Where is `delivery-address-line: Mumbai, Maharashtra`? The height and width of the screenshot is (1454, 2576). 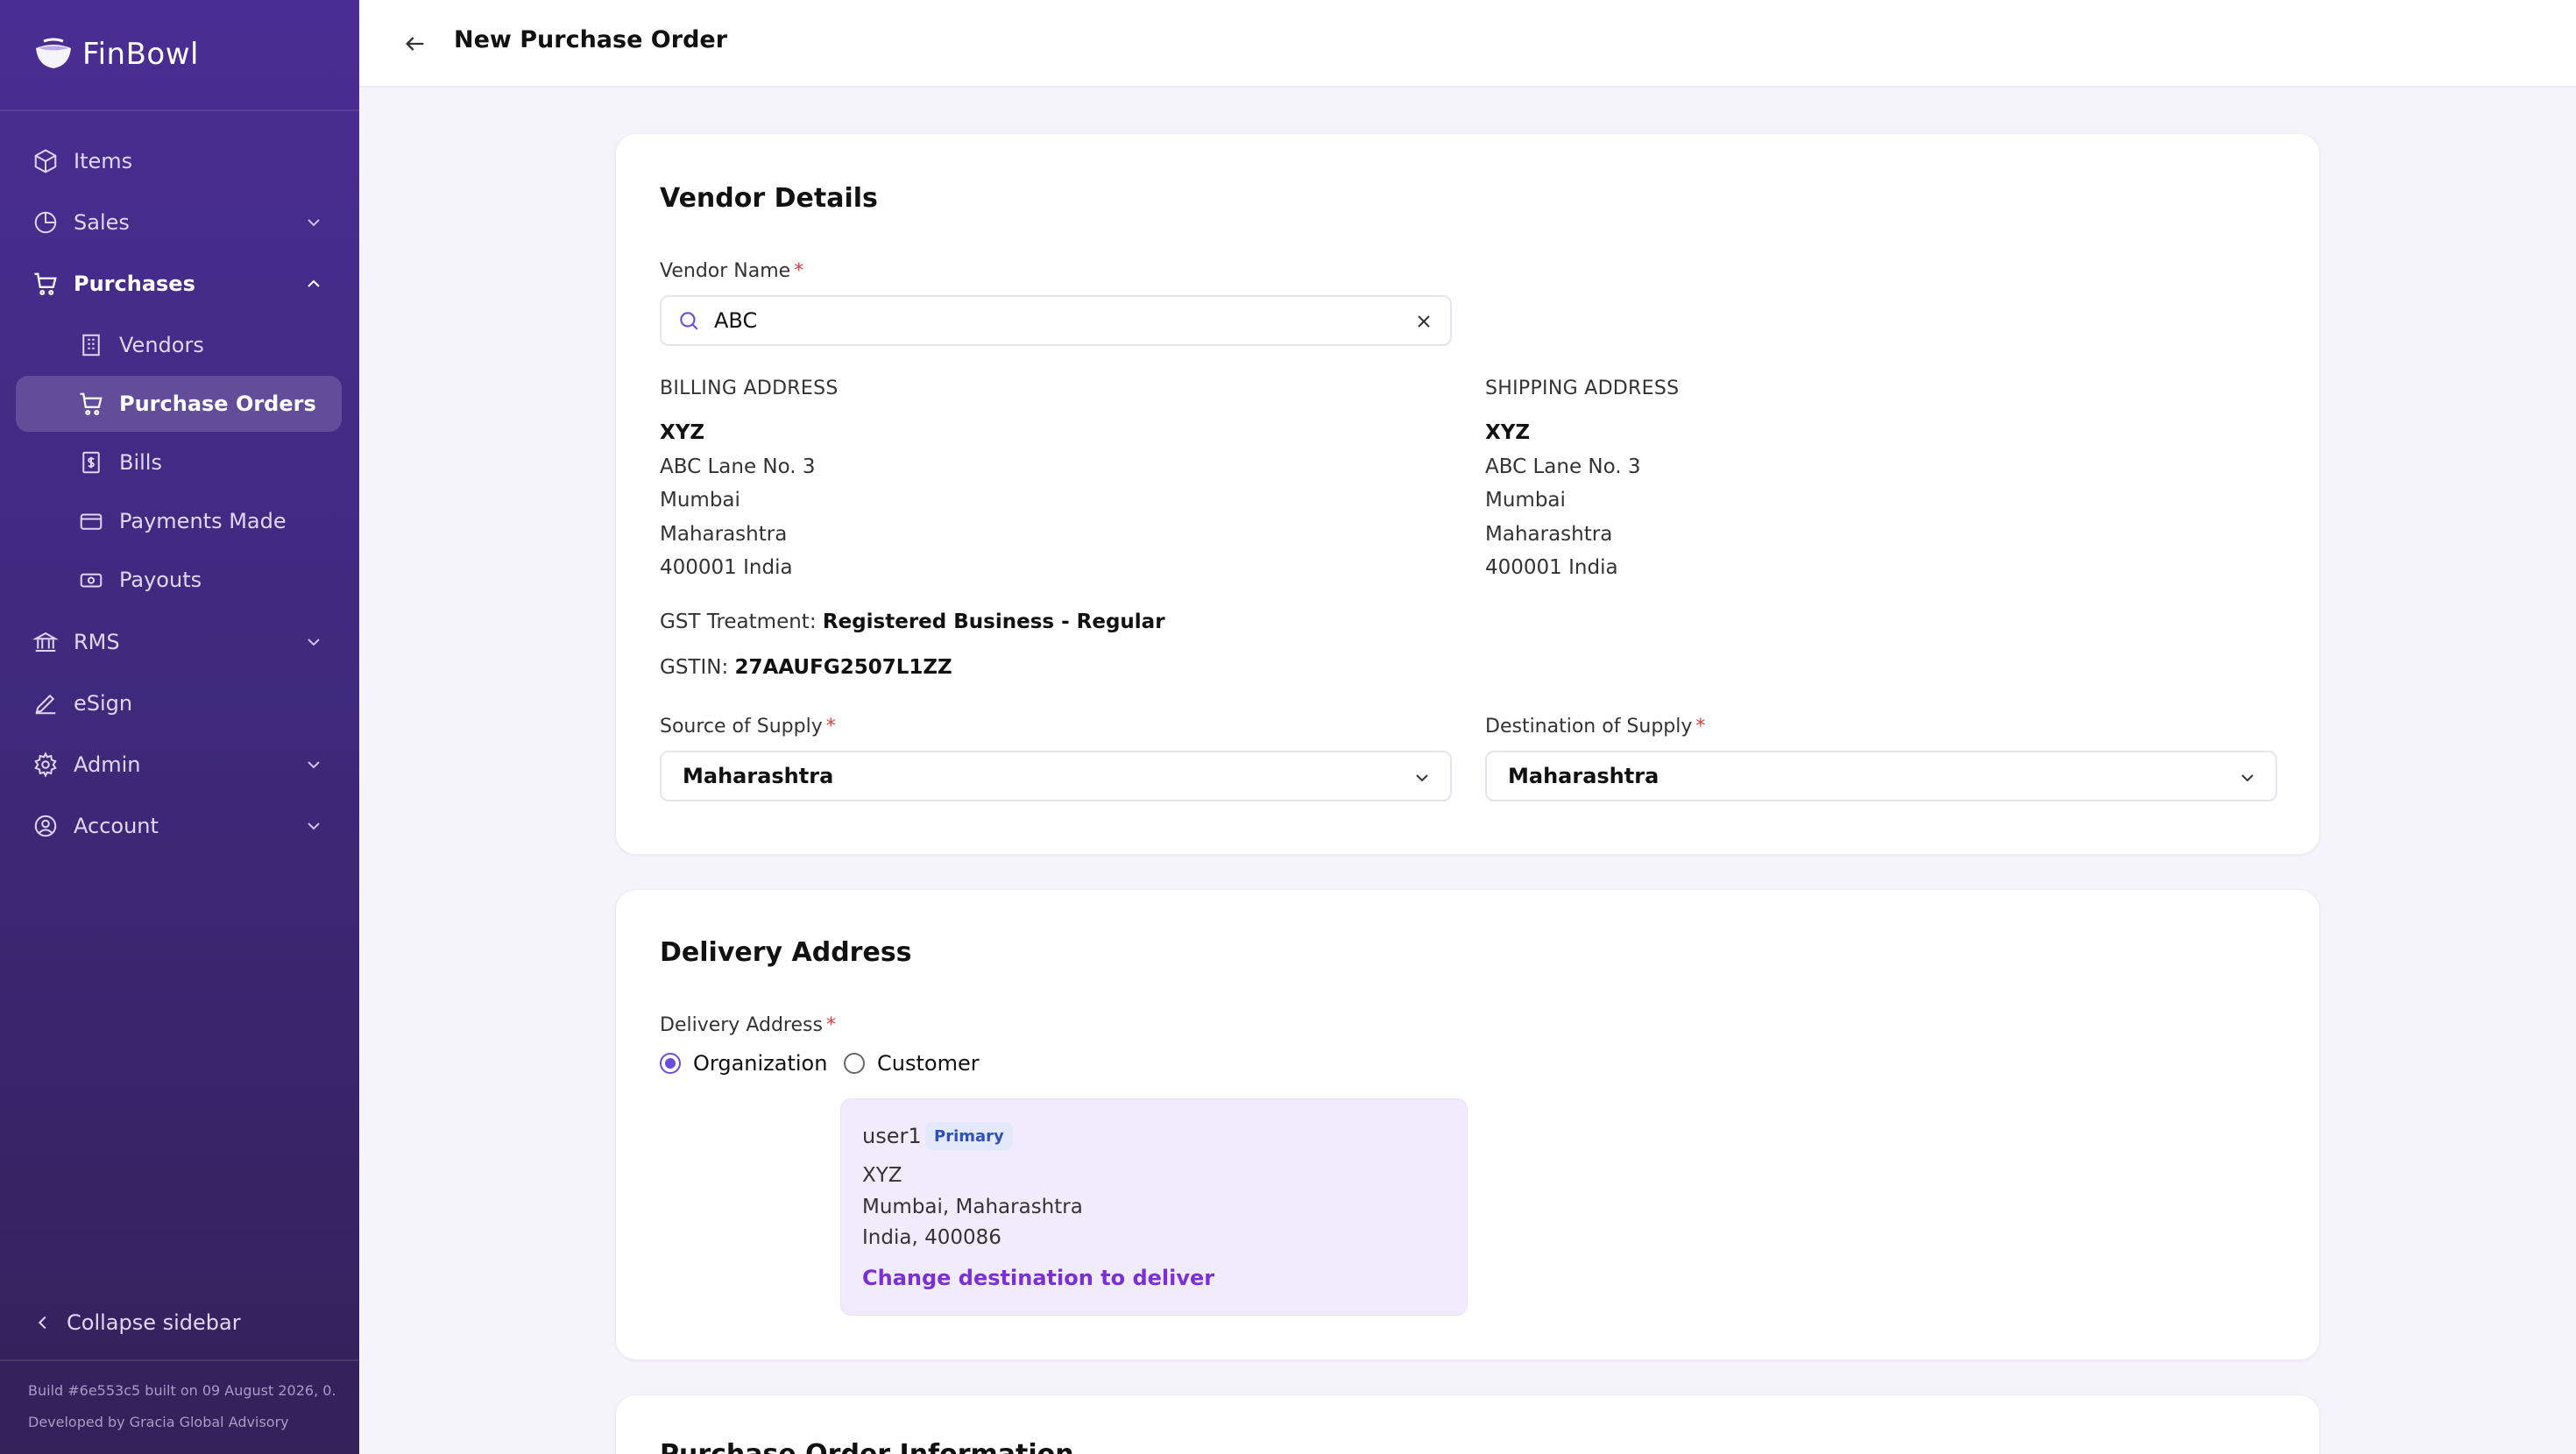 delivery-address-line: Mumbai, Maharashtra is located at coordinates (972, 1207).